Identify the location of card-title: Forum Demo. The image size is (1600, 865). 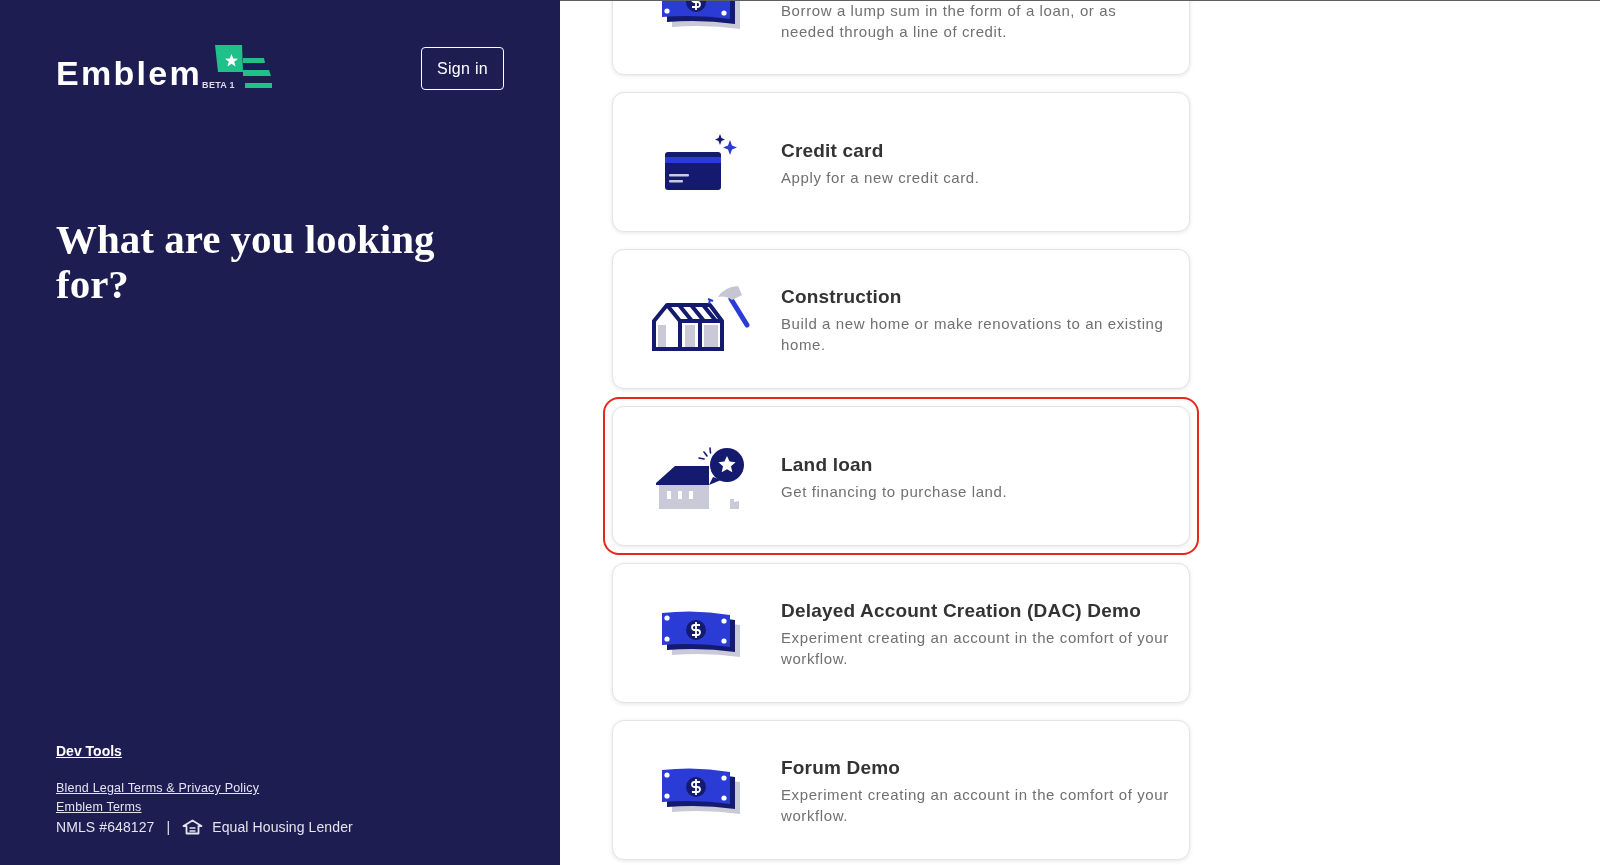
(841, 768).